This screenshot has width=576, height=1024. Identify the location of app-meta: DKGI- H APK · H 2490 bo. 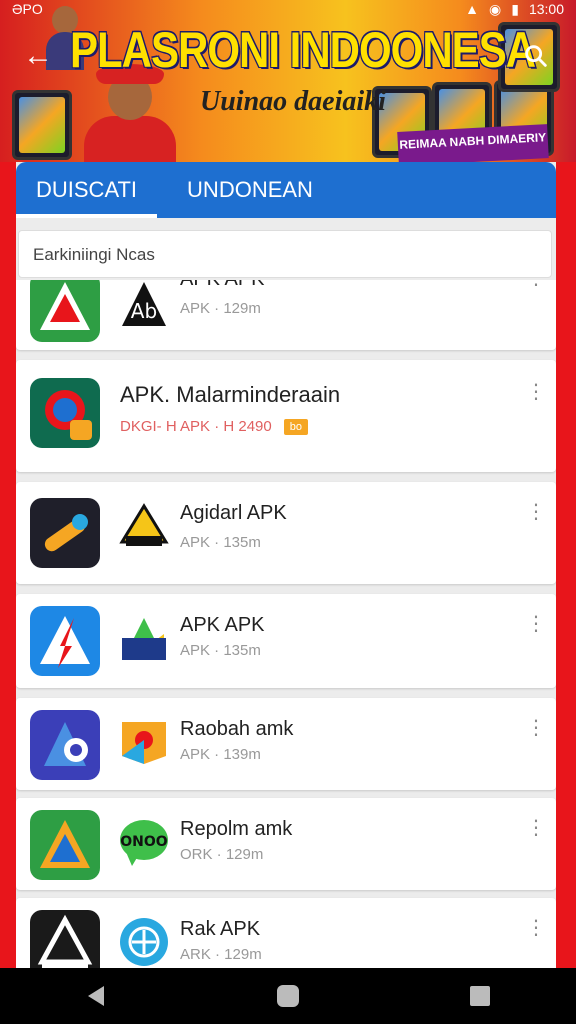
(214, 427).